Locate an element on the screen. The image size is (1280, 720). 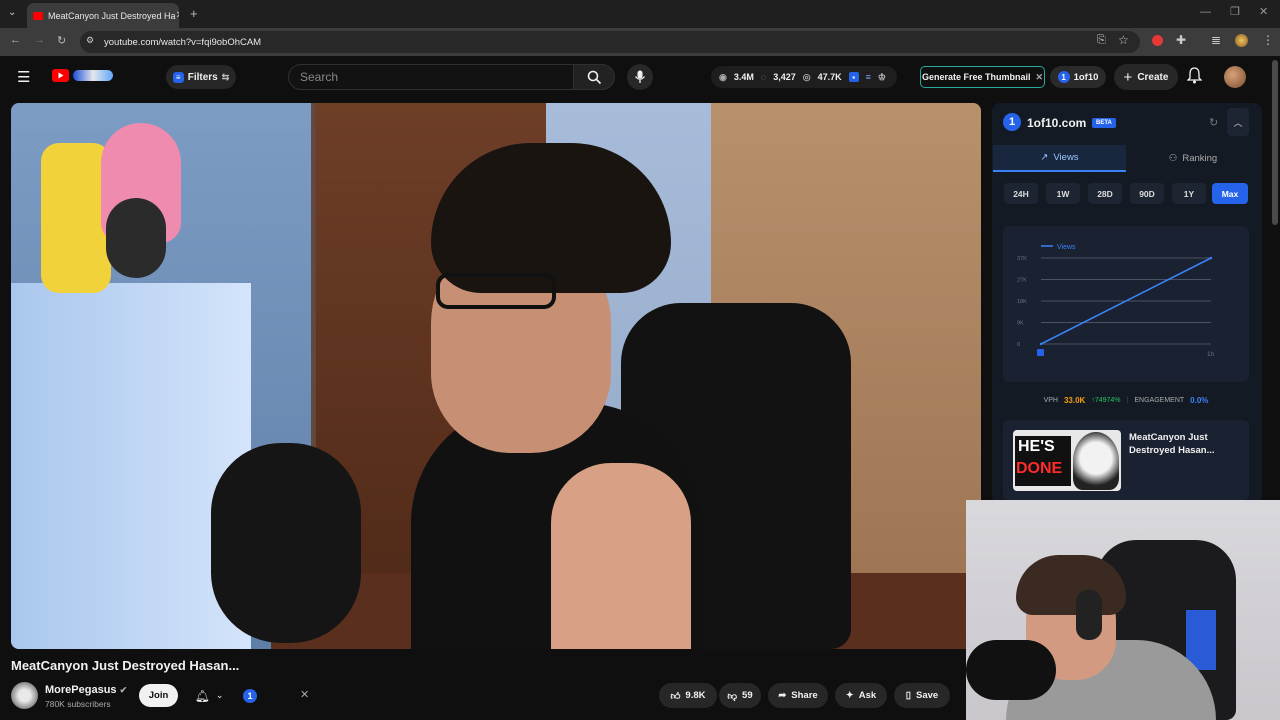
thumbnail-cartoon-face is located at coordinates (1096, 461).